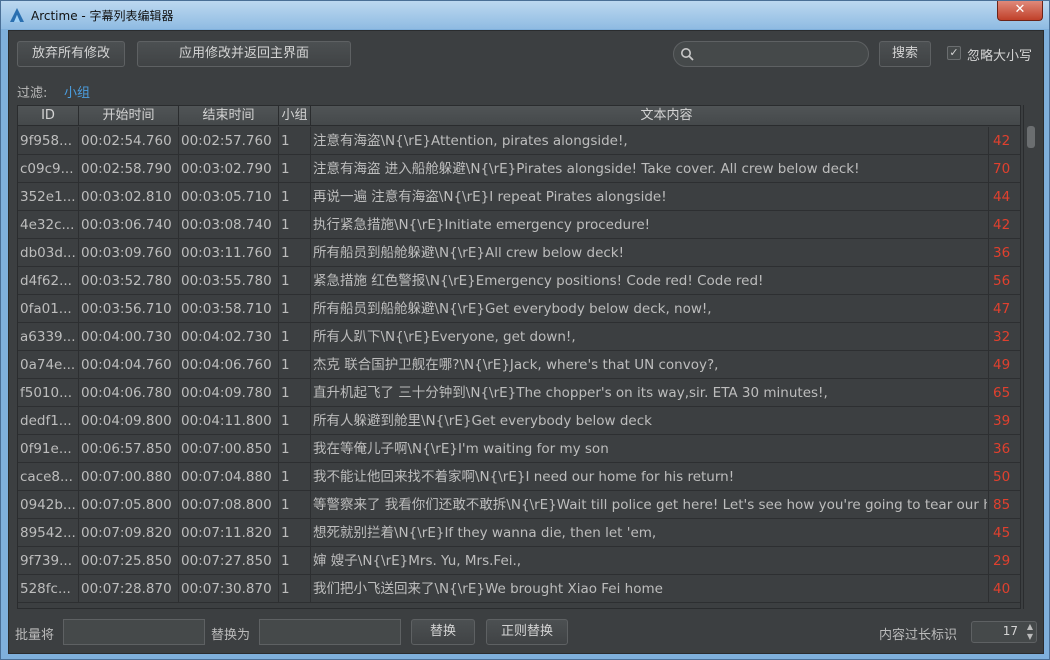 The height and width of the screenshot is (660, 1050). Describe the element at coordinates (129, 309) in the screenshot. I see `cell-start-time: 00:03:56.710` at that location.